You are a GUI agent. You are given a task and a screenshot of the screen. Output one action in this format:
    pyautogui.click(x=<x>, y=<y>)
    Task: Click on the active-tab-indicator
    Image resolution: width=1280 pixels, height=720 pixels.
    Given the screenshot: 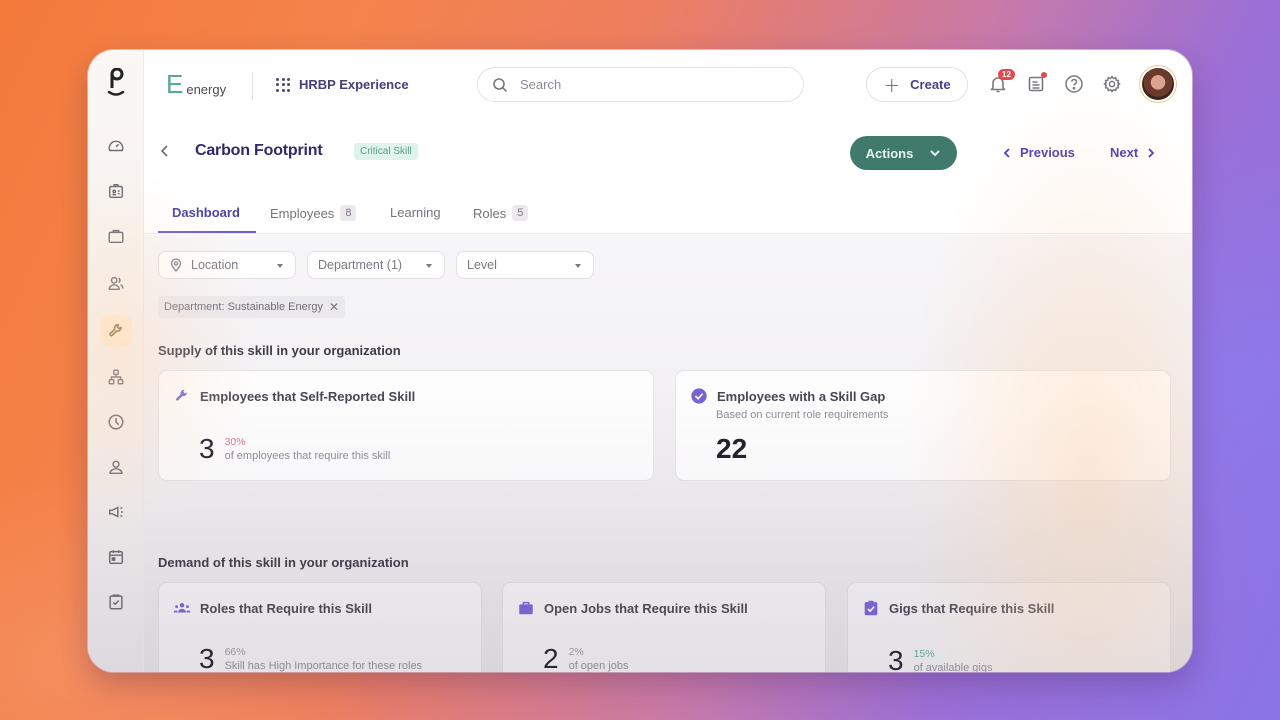 What is the action you would take?
    pyautogui.click(x=207, y=232)
    